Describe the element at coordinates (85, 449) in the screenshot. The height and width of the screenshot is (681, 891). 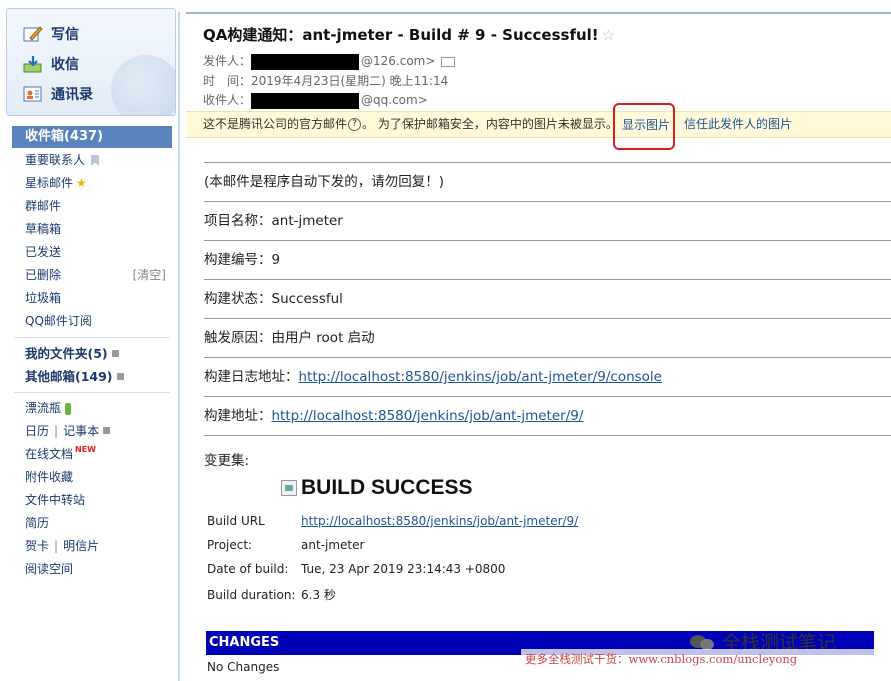
I see `new-badge: NEW` at that location.